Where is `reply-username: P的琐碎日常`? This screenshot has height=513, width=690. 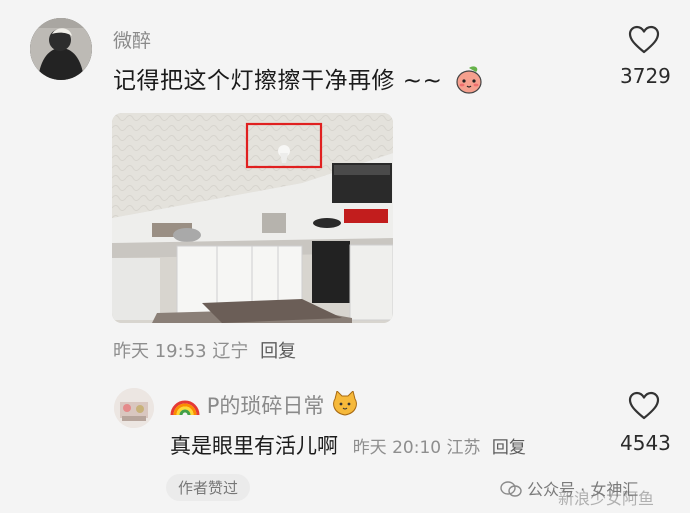 reply-username: P的琐碎日常 is located at coordinates (264, 405).